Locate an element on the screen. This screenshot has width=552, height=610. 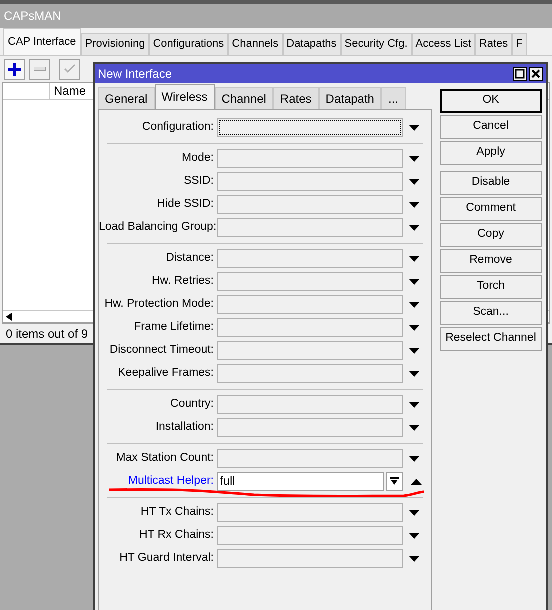
tab: Configurations is located at coordinates (188, 44).